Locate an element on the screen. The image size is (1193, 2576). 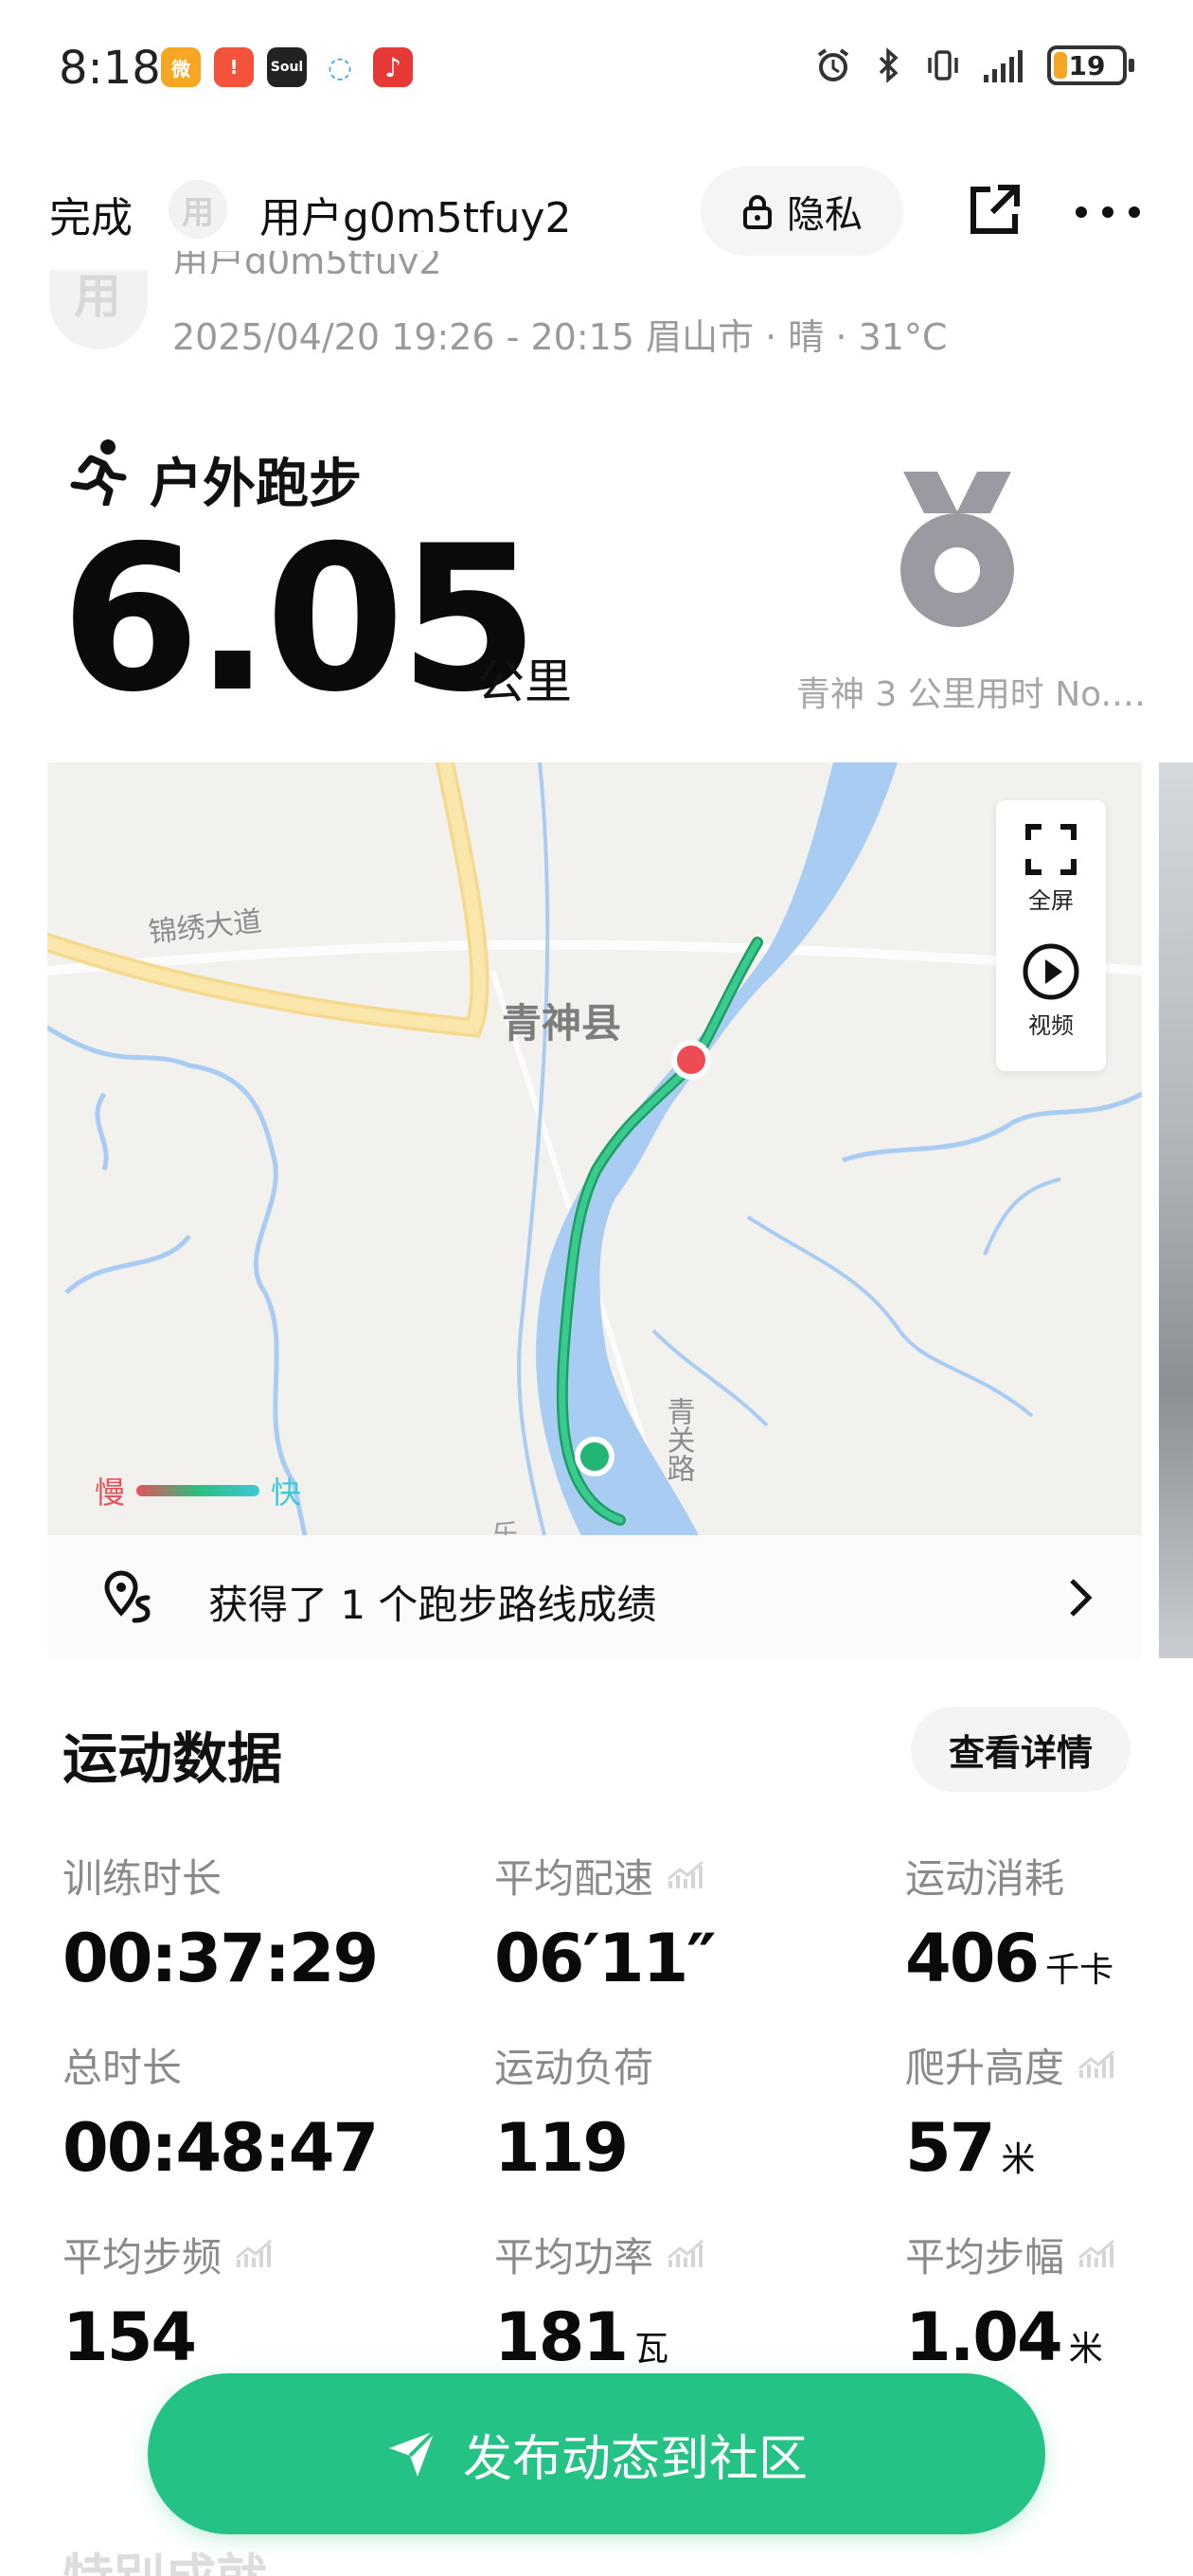
stat-value: 181 is located at coordinates (561, 2337).